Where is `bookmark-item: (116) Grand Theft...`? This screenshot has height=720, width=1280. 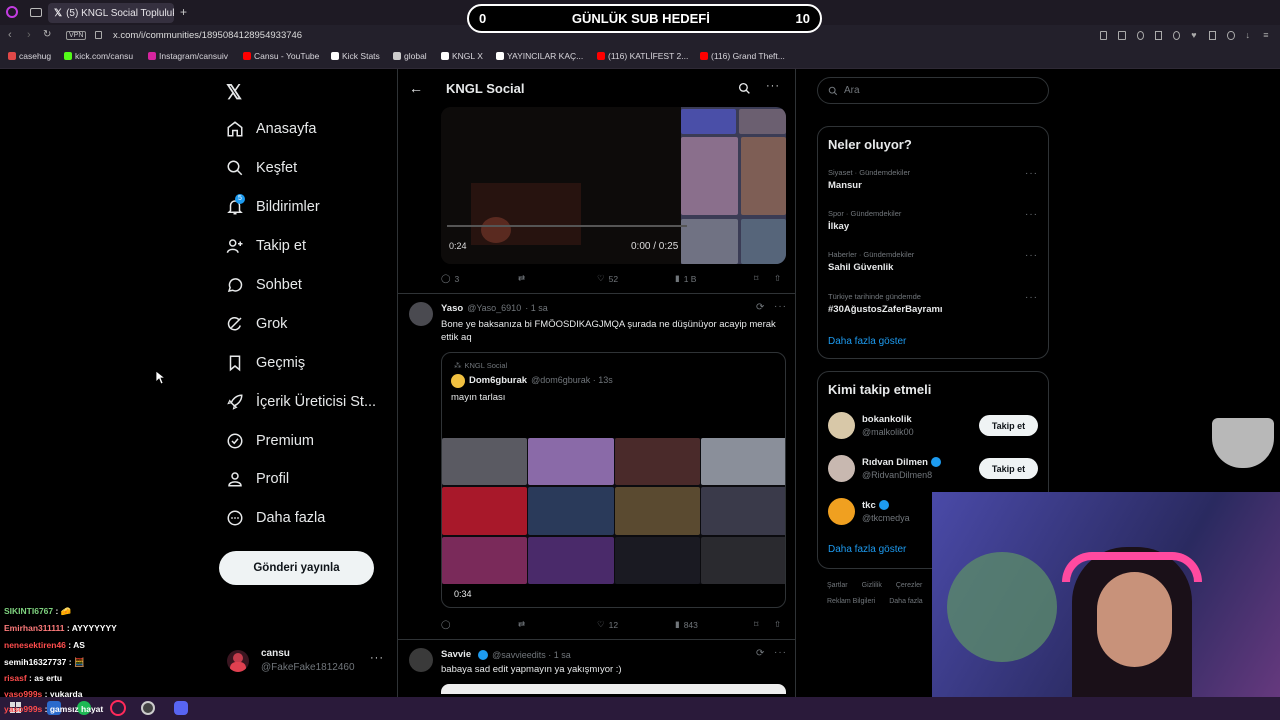 bookmark-item: (116) Grand Theft... is located at coordinates (742, 56).